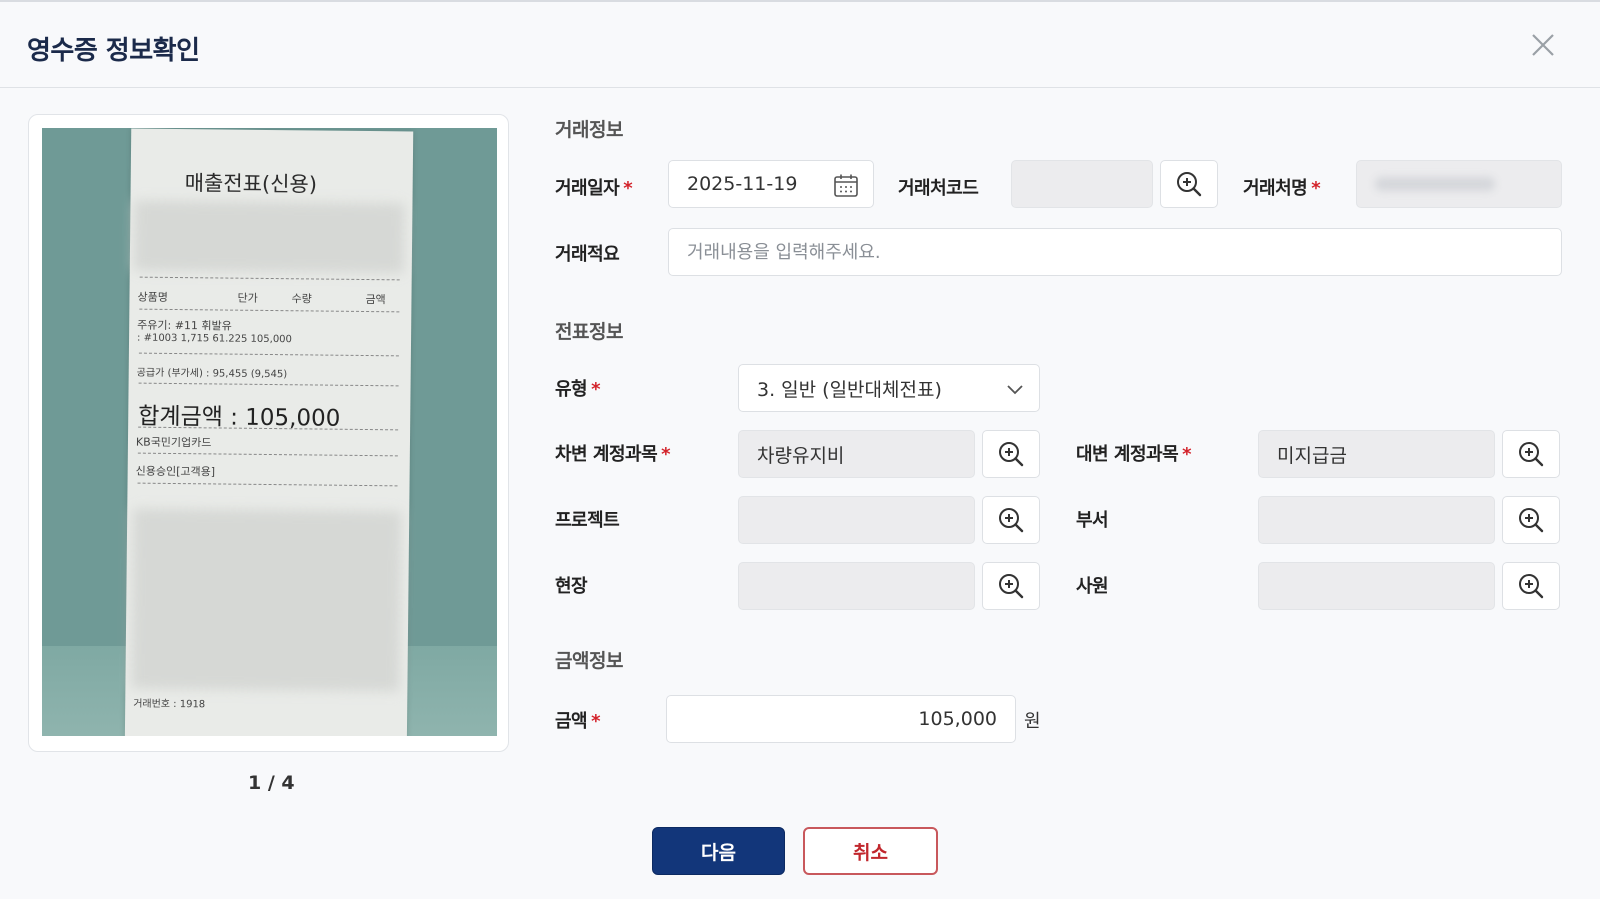 The height and width of the screenshot is (899, 1600). What do you see at coordinates (1092, 586) in the screenshot?
I see `employee-label: 사원` at bounding box center [1092, 586].